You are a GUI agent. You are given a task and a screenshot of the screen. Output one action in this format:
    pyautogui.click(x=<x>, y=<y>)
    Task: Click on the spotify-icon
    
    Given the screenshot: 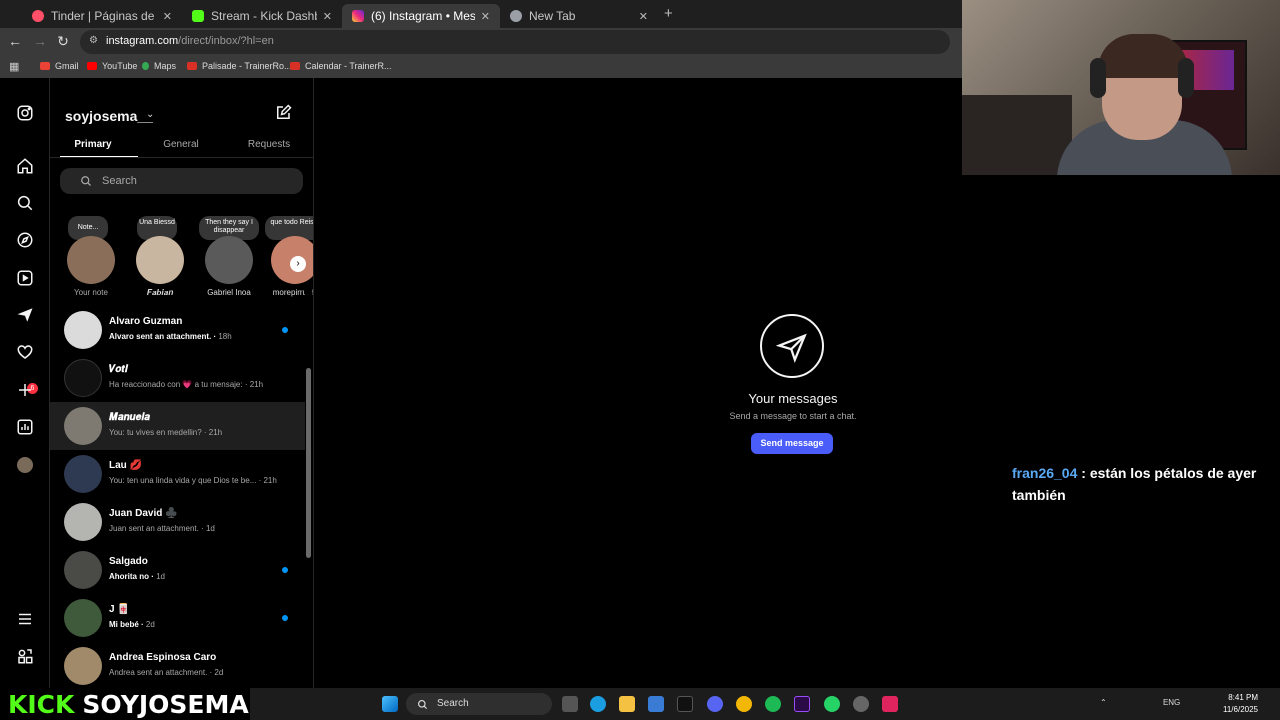 What is the action you would take?
    pyautogui.click(x=773, y=704)
    